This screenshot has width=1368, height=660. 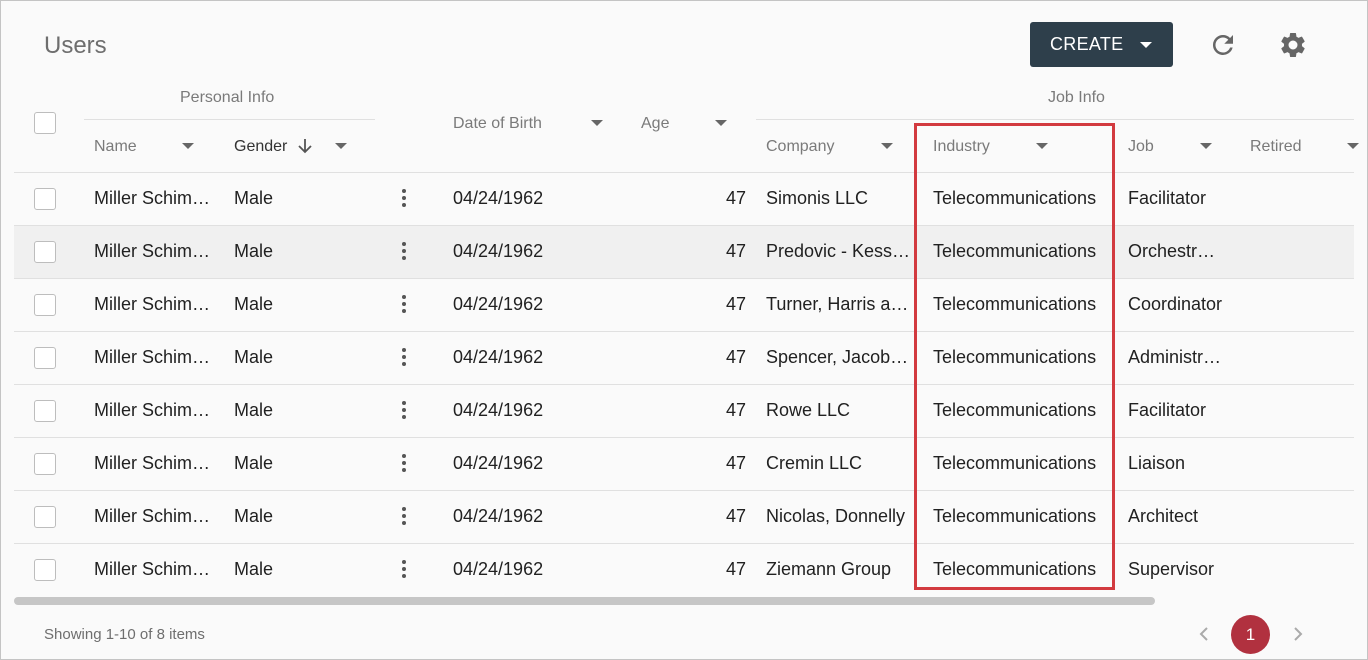 I want to click on pager-summary: Showing 1-10 of 8 items, so click(x=124, y=634).